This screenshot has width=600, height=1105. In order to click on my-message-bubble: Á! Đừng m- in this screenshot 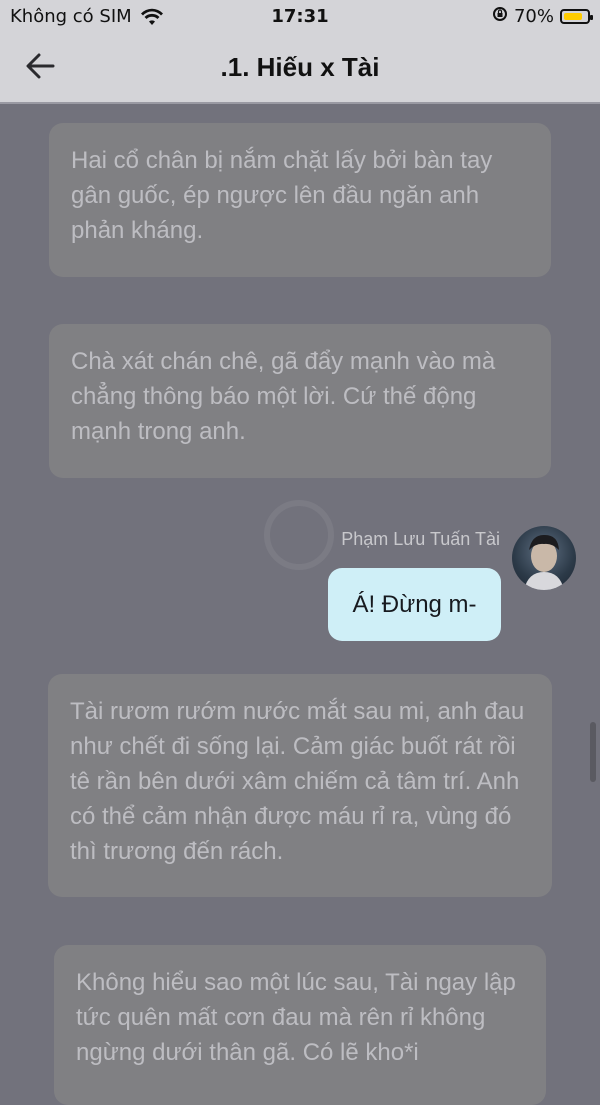, I will do `click(414, 604)`.